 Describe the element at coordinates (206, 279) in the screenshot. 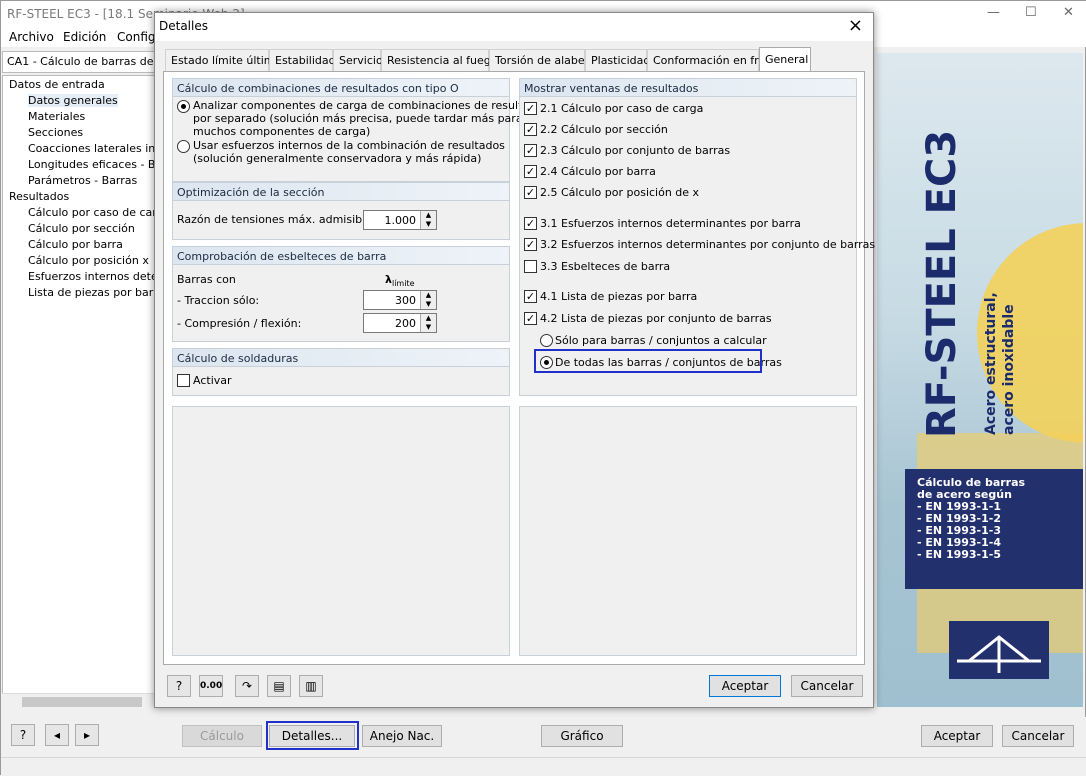

I see `members-with-label: Barras con` at that location.